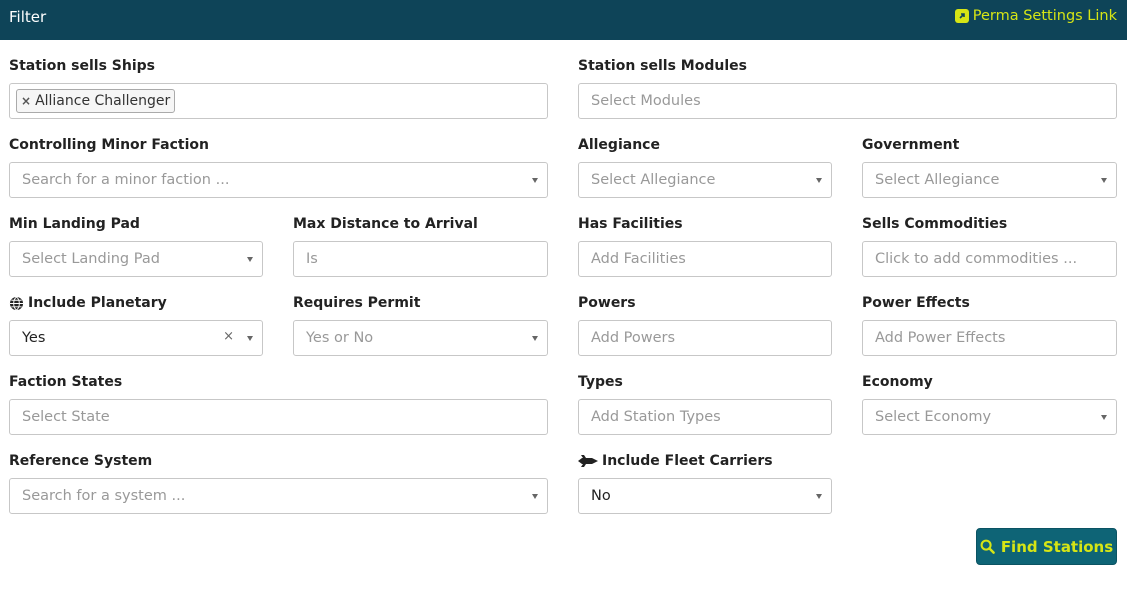 The height and width of the screenshot is (594, 1127). I want to click on powers-select: Add Powers, so click(705, 338).